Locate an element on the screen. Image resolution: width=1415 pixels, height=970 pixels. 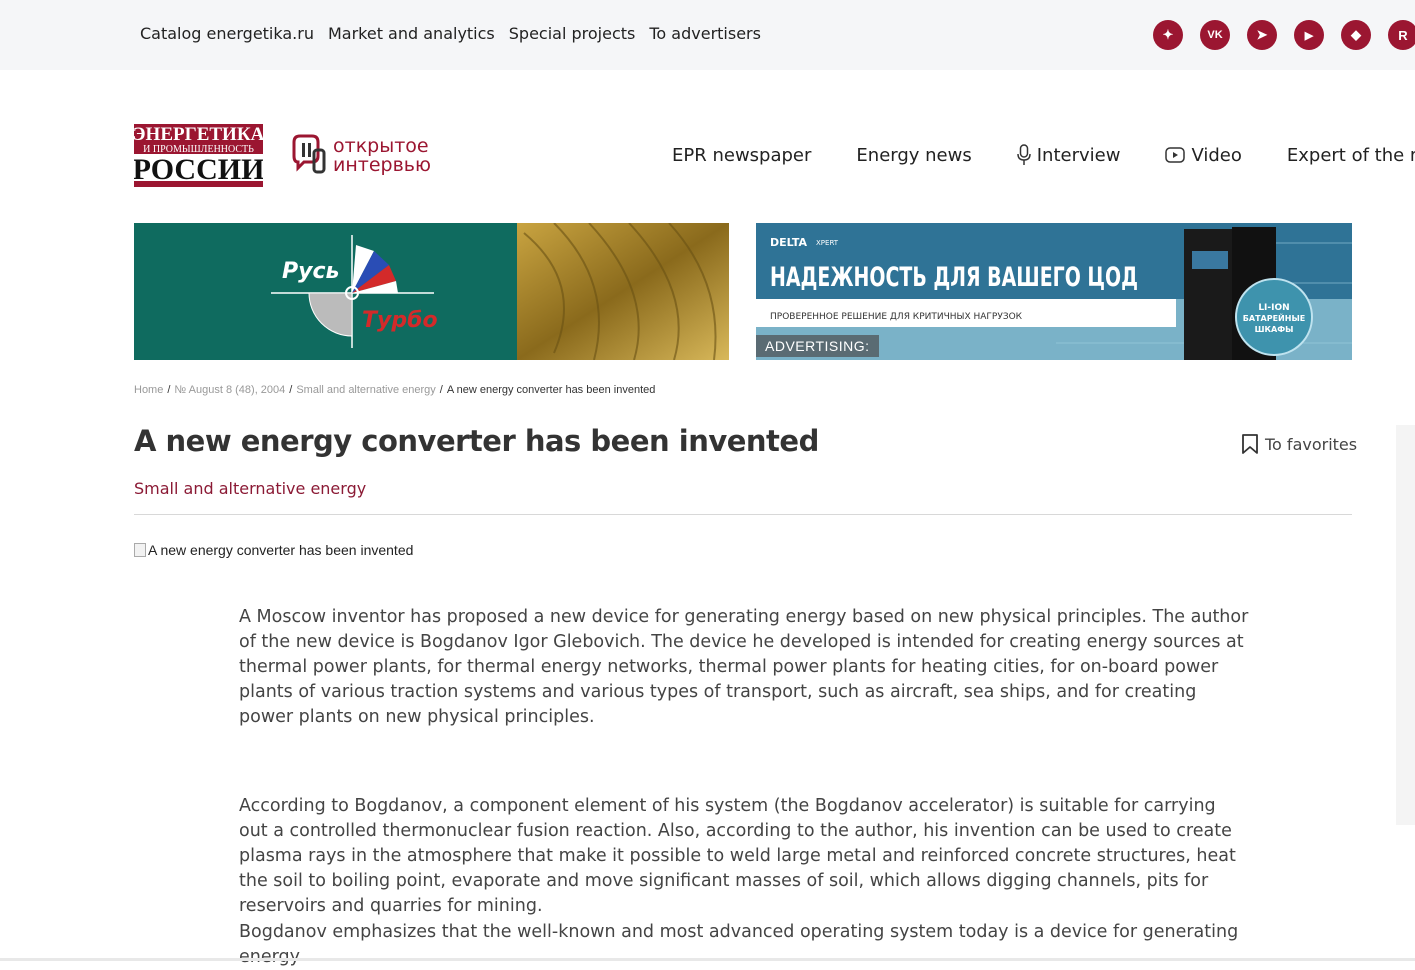
nav-epr-newspaper: EPR newspaper is located at coordinates (741, 155).